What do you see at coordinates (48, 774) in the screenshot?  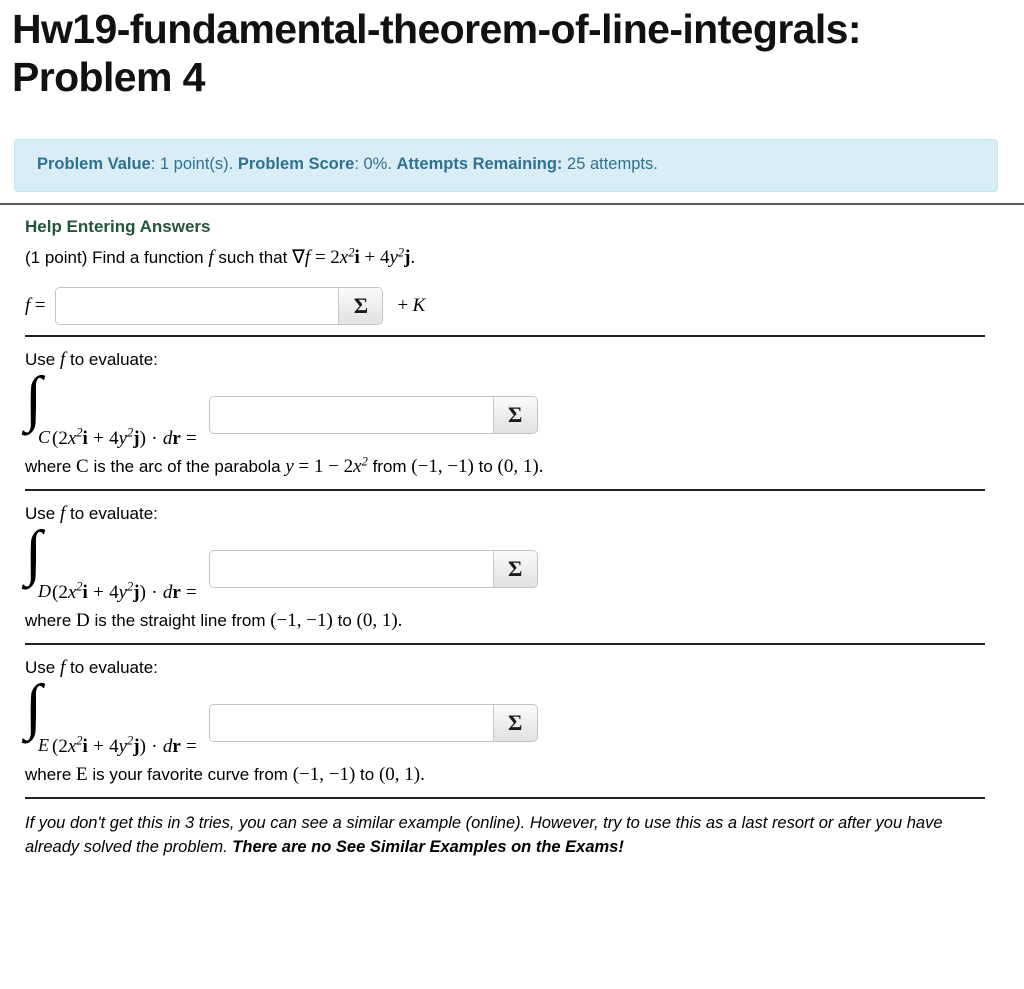 I see `where-prefix-E: where` at bounding box center [48, 774].